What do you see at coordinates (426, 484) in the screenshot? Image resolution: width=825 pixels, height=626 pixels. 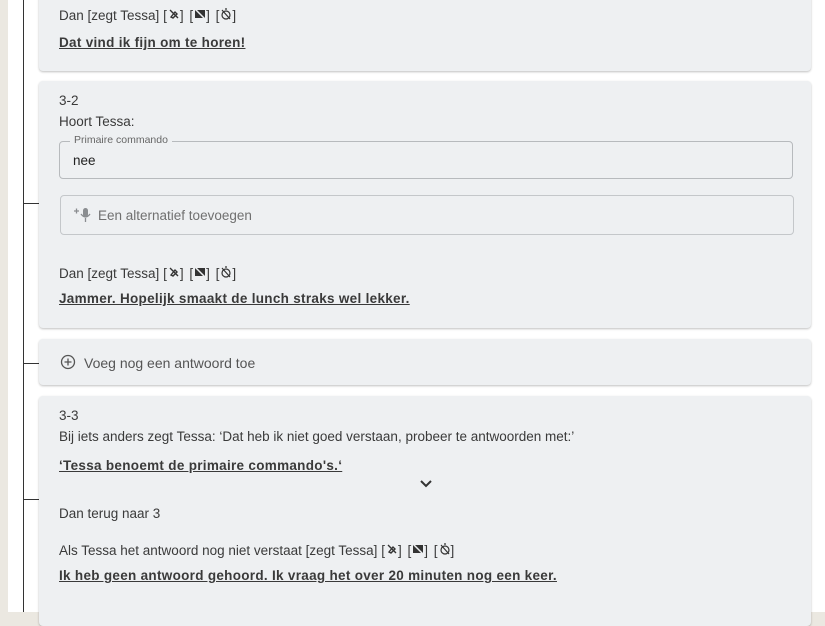 I see `chevron-down-icon` at bounding box center [426, 484].